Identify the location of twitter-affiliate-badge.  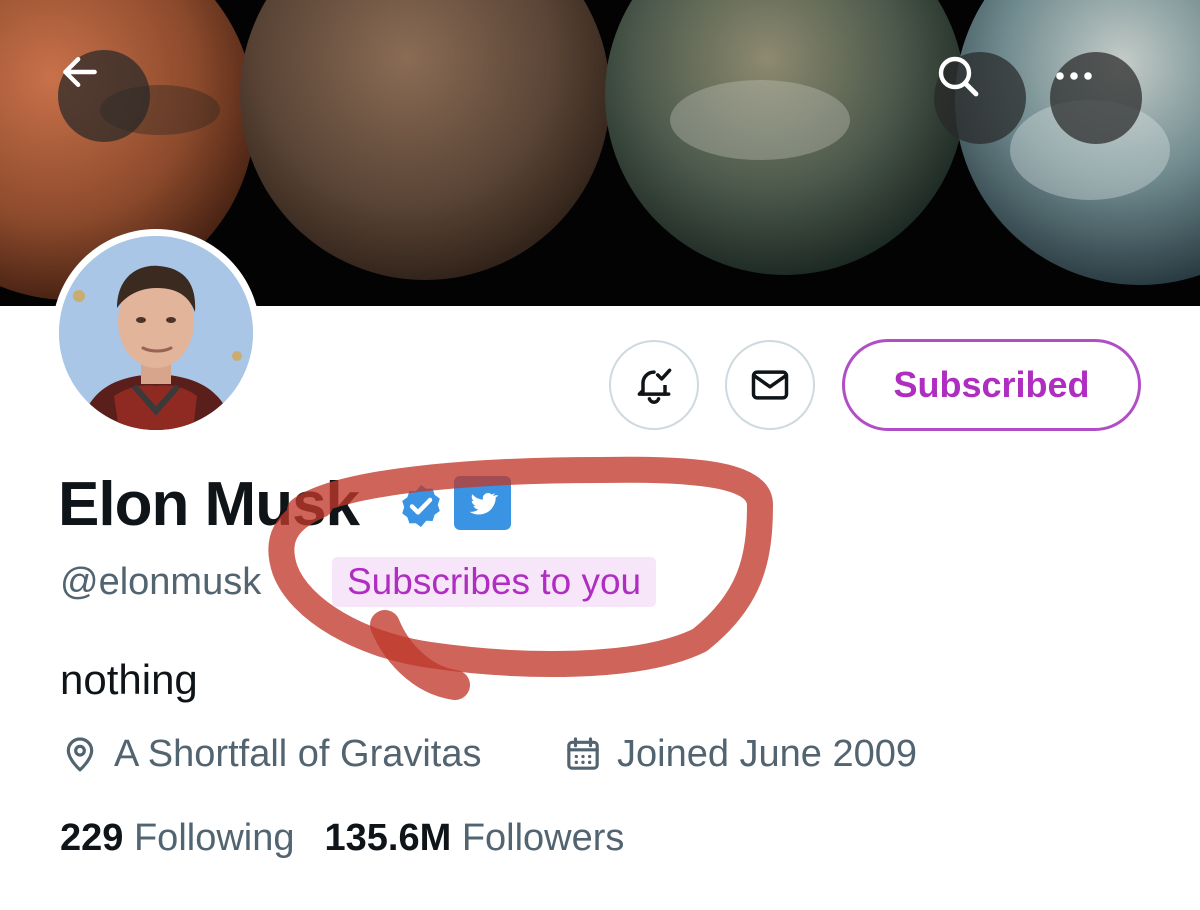
(482, 503).